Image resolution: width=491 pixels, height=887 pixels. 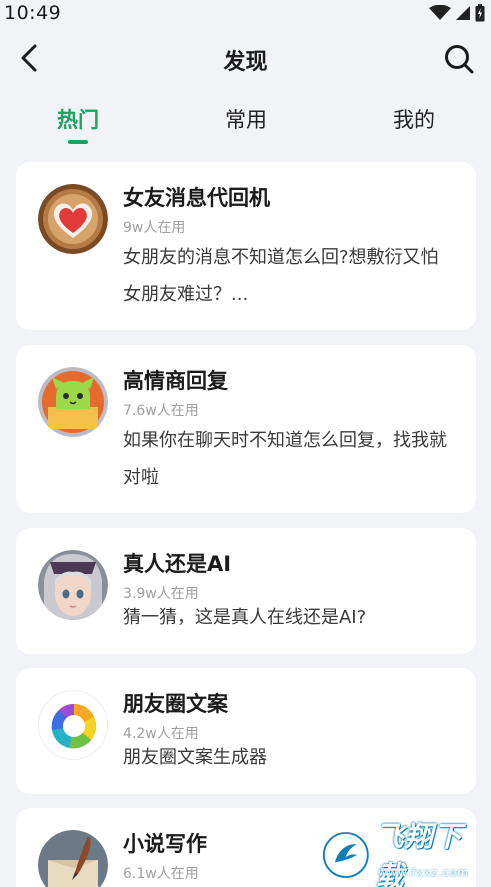 I want to click on item-description: 朋友圈文案生成器, so click(x=195, y=757).